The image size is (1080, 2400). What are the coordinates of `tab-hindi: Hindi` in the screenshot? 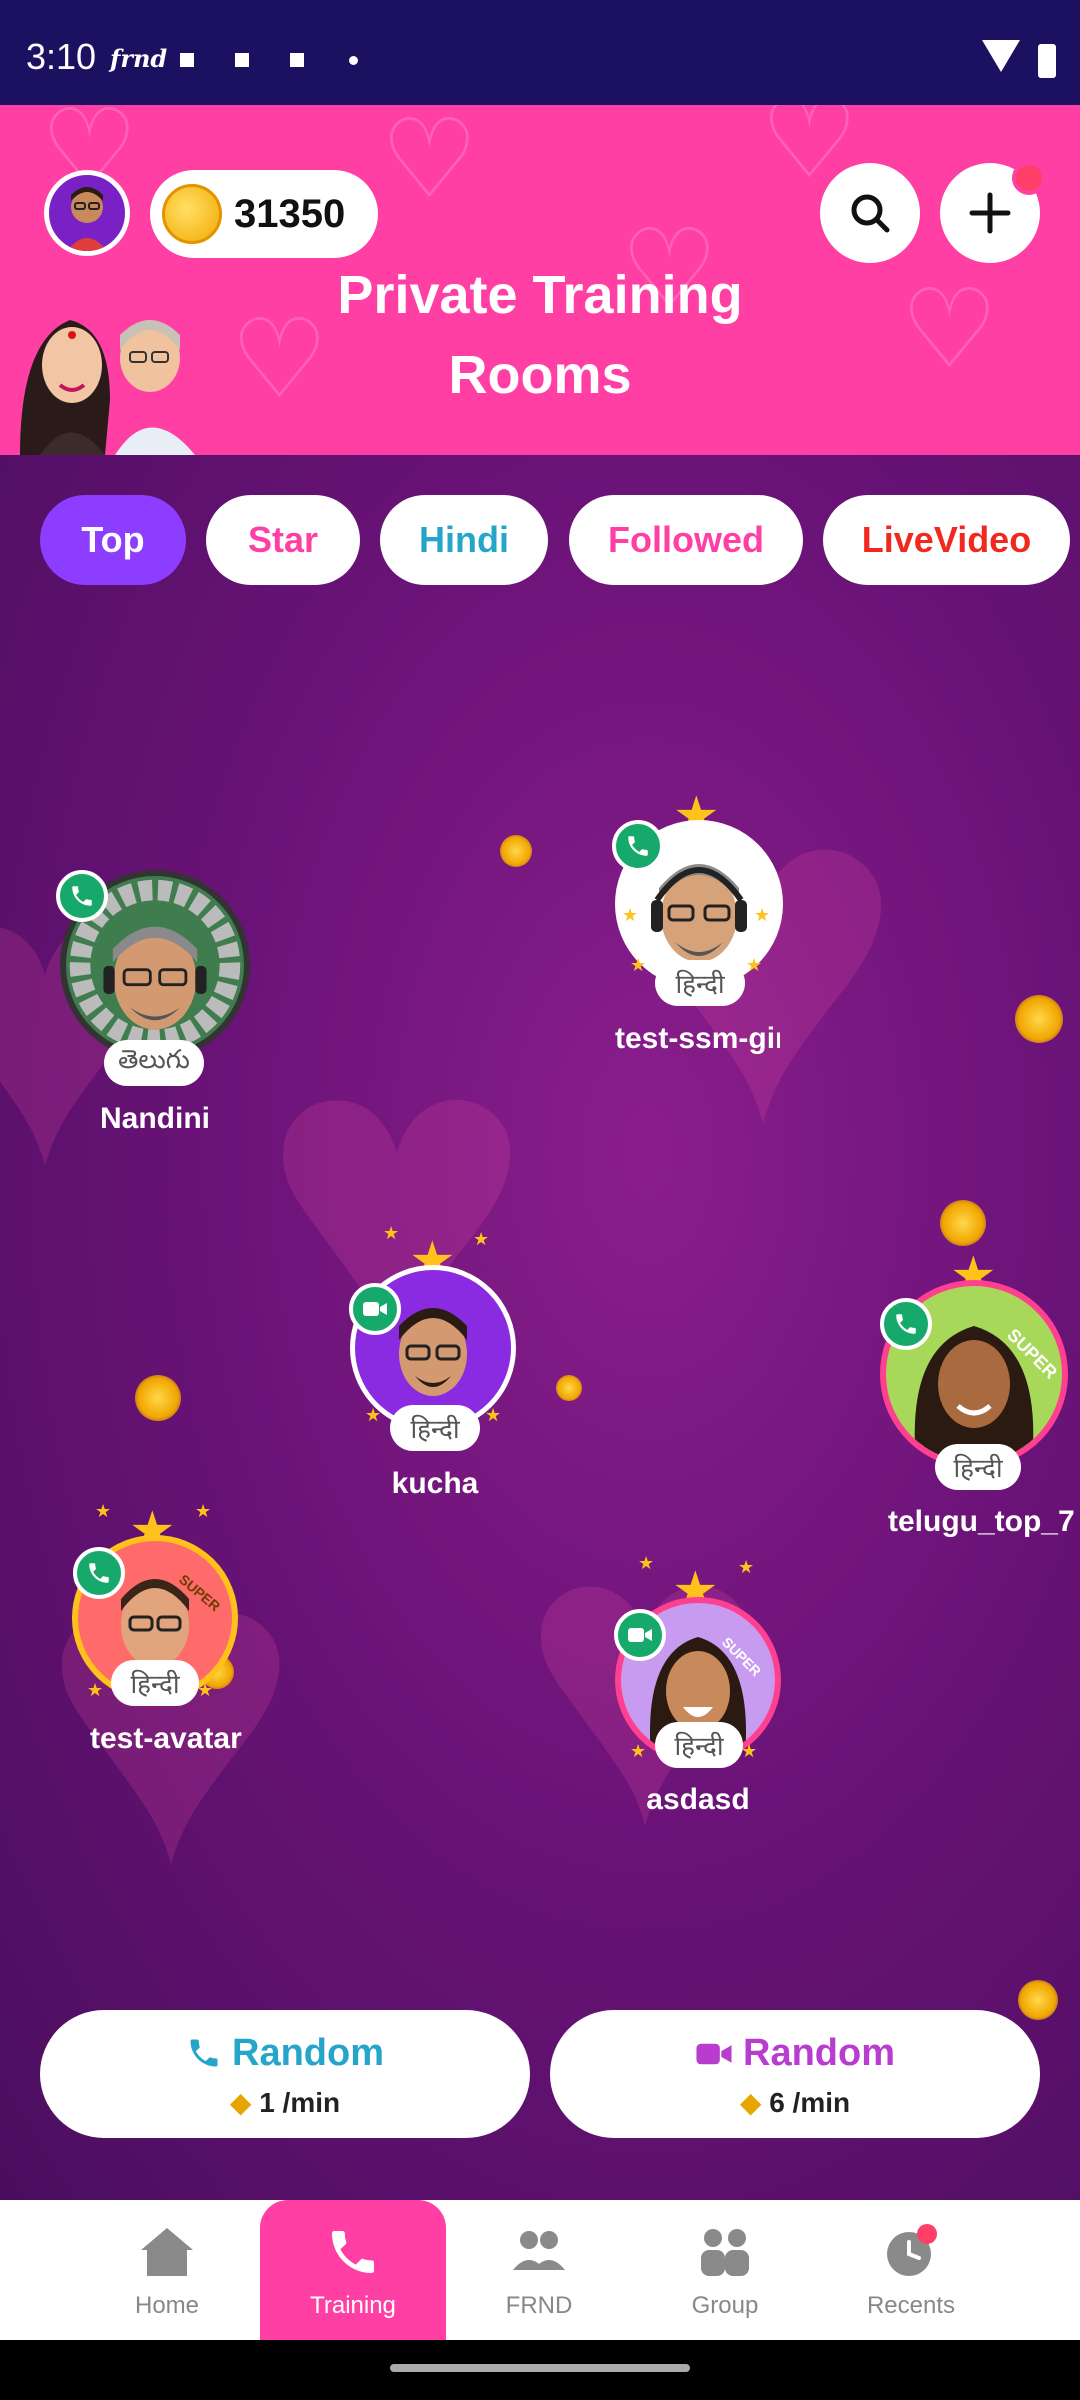 It's located at (464, 540).